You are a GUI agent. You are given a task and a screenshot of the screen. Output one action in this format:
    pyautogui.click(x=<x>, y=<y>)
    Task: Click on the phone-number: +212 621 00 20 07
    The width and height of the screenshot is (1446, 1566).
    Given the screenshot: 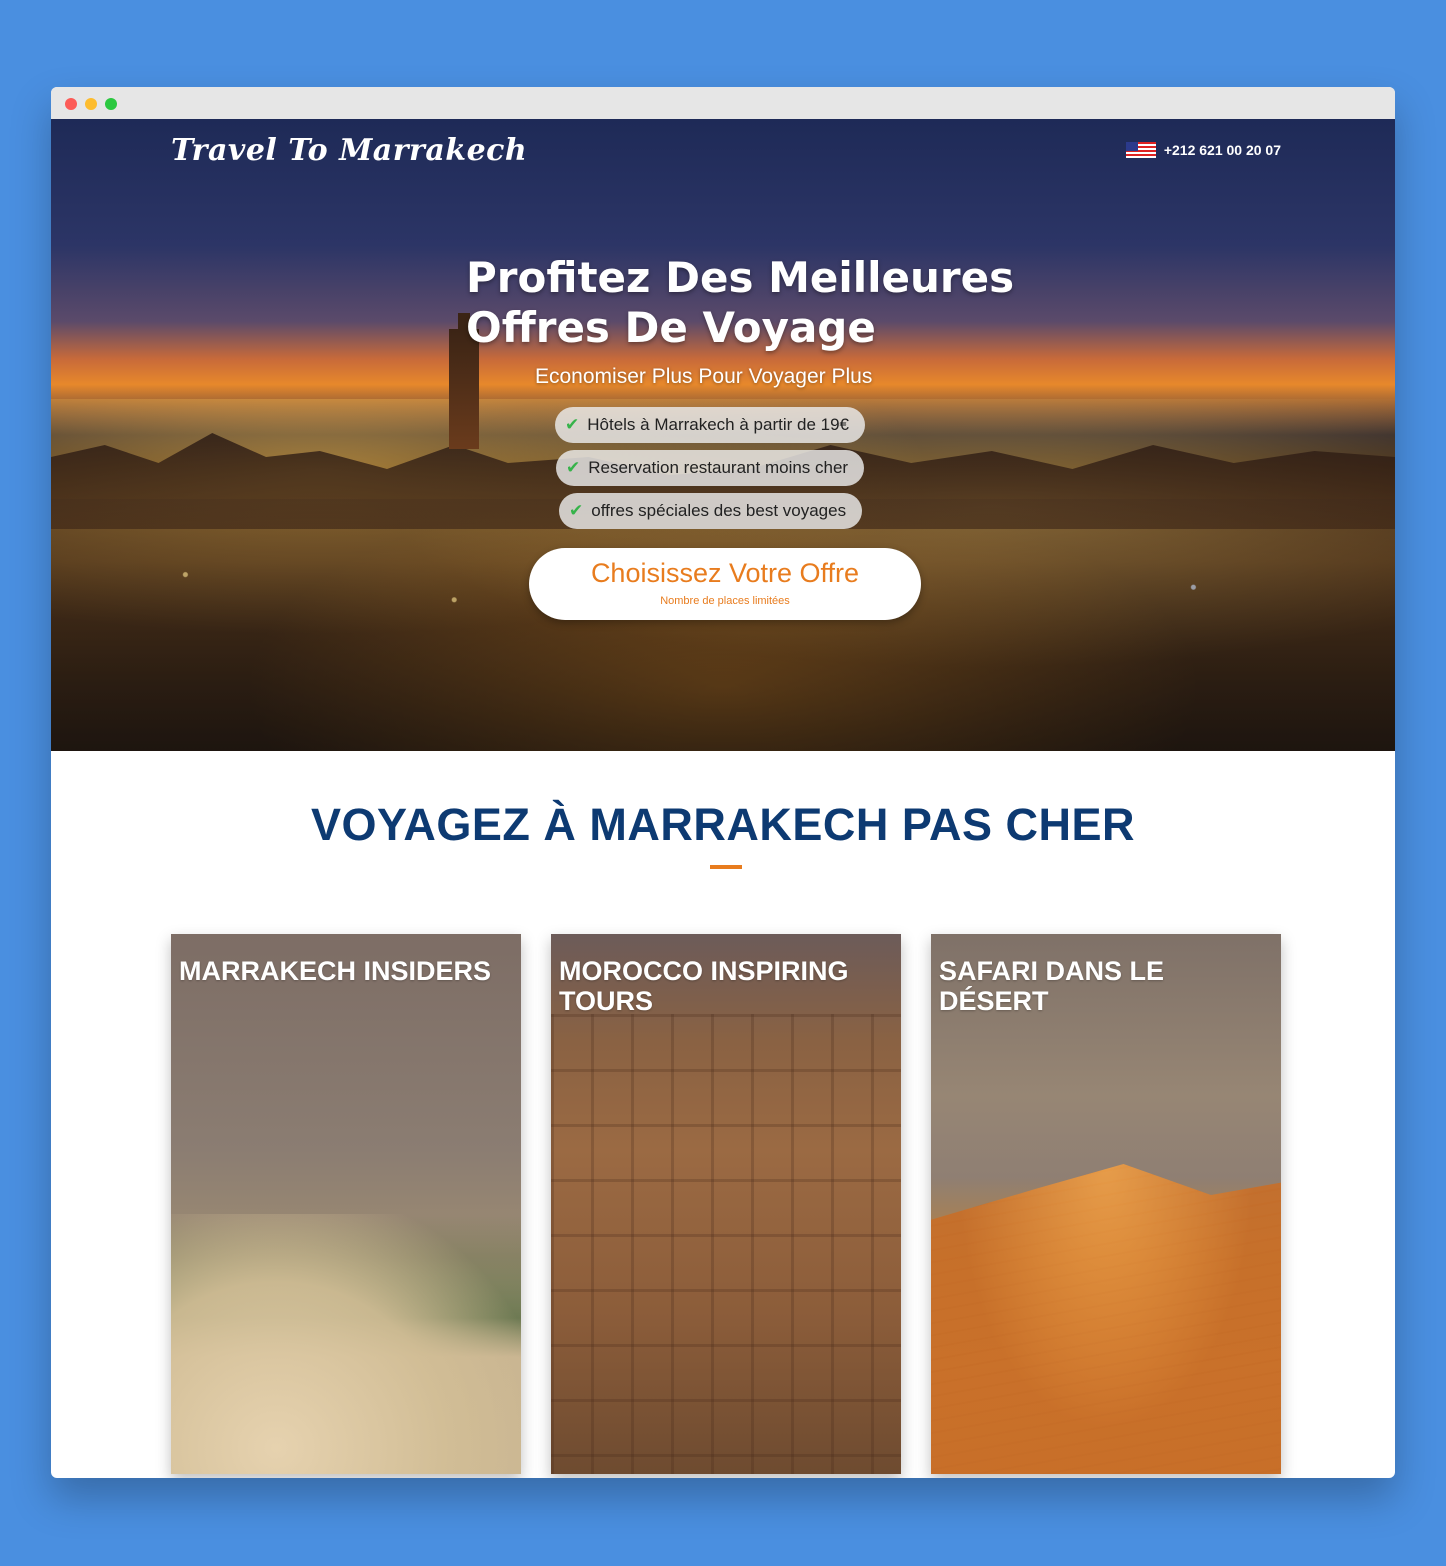 What is the action you would take?
    pyautogui.click(x=1222, y=150)
    